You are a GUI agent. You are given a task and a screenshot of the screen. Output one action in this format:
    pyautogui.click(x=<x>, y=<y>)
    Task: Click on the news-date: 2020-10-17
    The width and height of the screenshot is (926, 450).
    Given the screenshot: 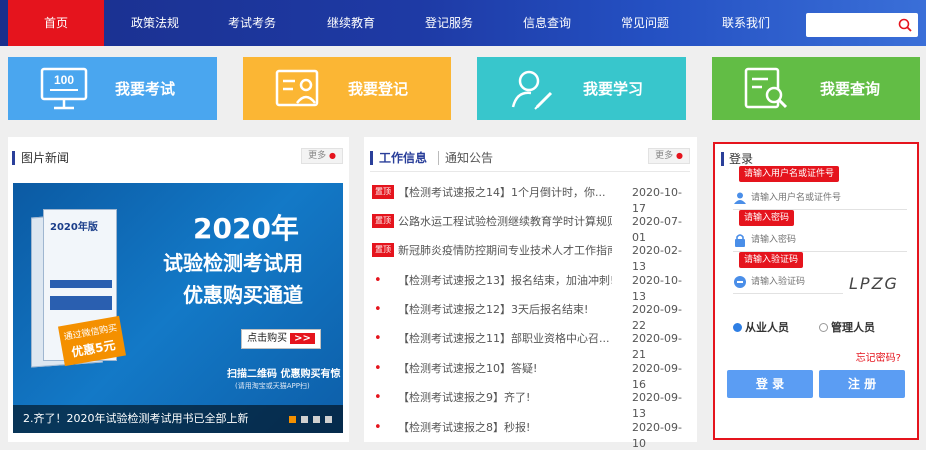 What is the action you would take?
    pyautogui.click(x=657, y=200)
    